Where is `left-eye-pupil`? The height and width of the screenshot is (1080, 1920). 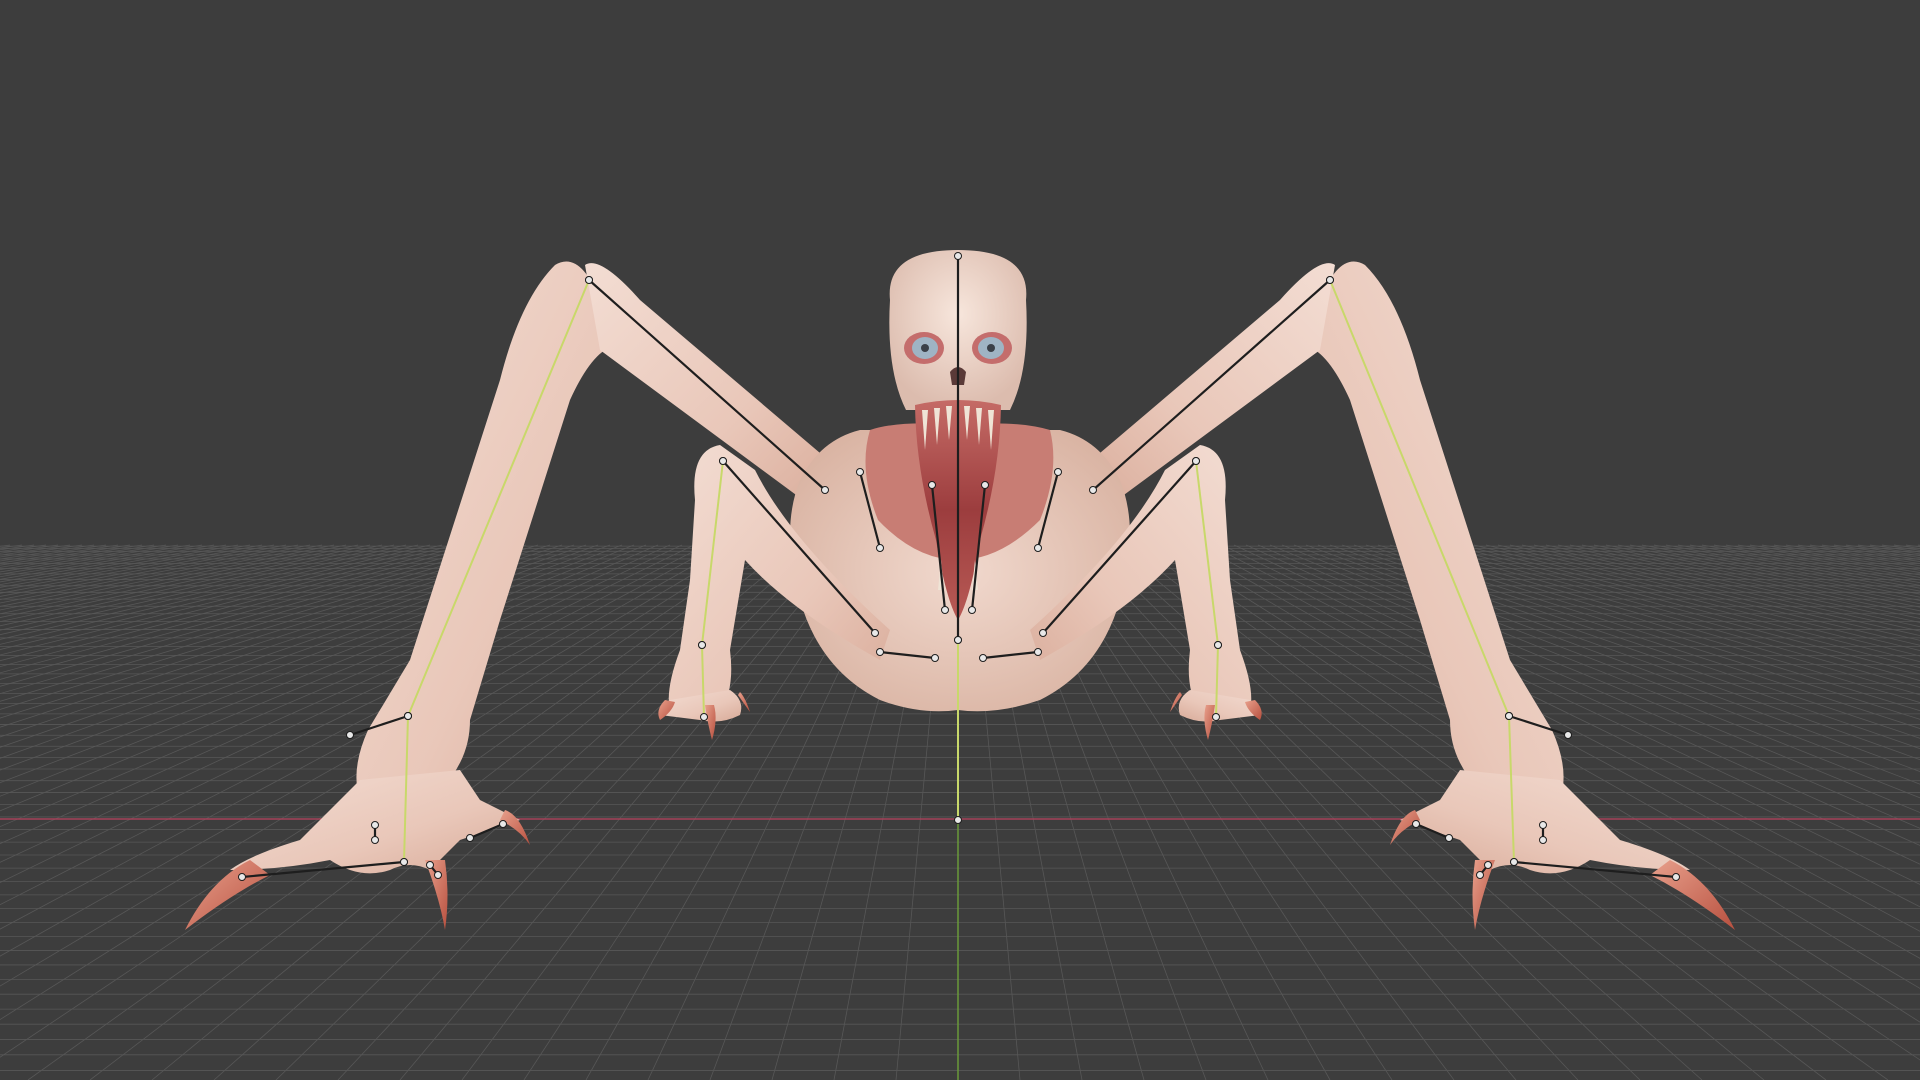
left-eye-pupil is located at coordinates (925, 348).